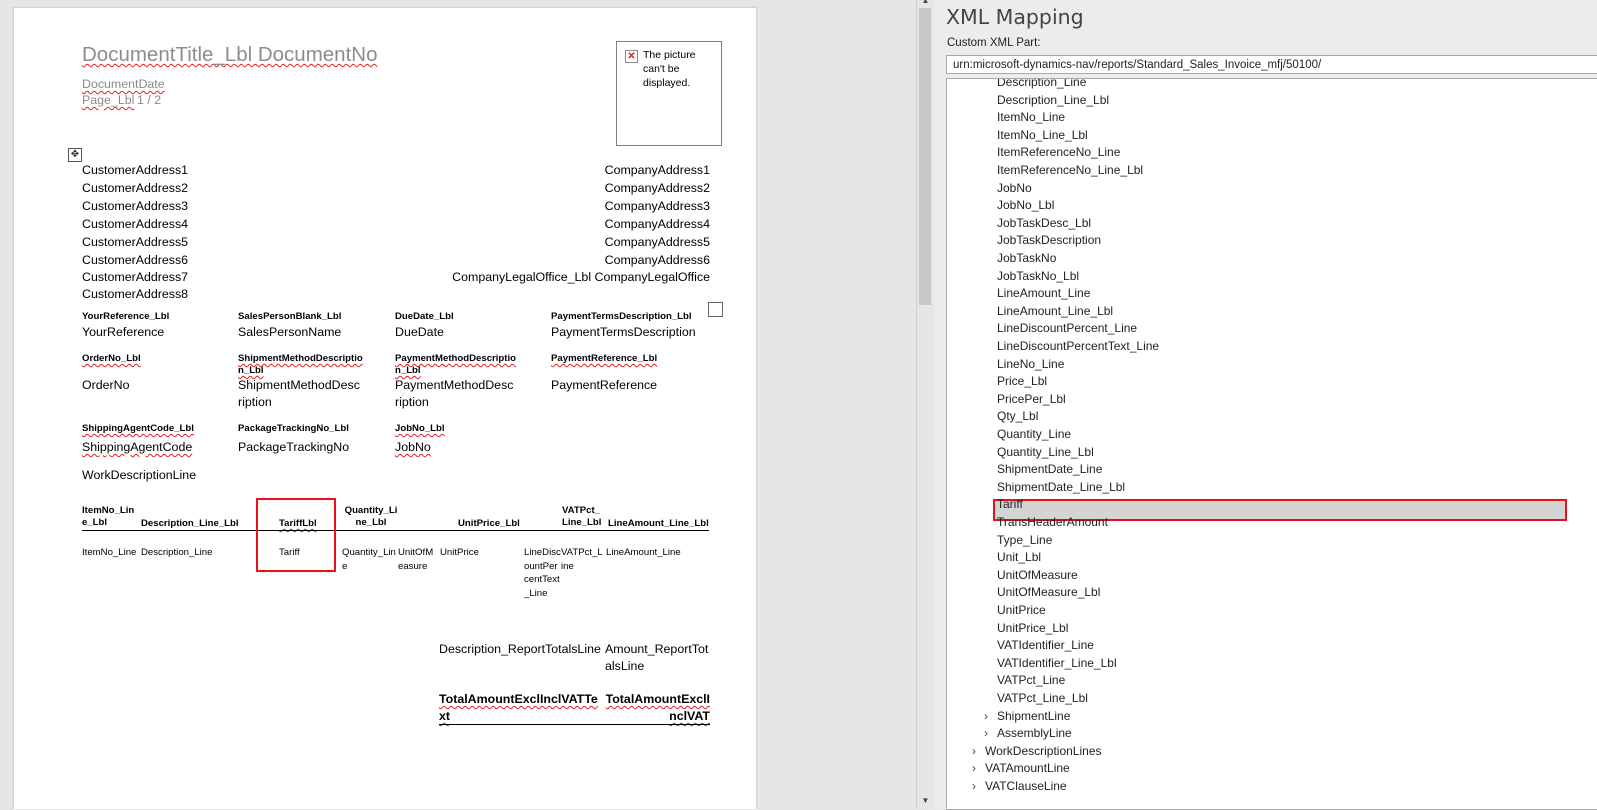 The image size is (1597, 810). I want to click on logo-picture-placeholder: ✕ The picture can't be displayed., so click(669, 93).